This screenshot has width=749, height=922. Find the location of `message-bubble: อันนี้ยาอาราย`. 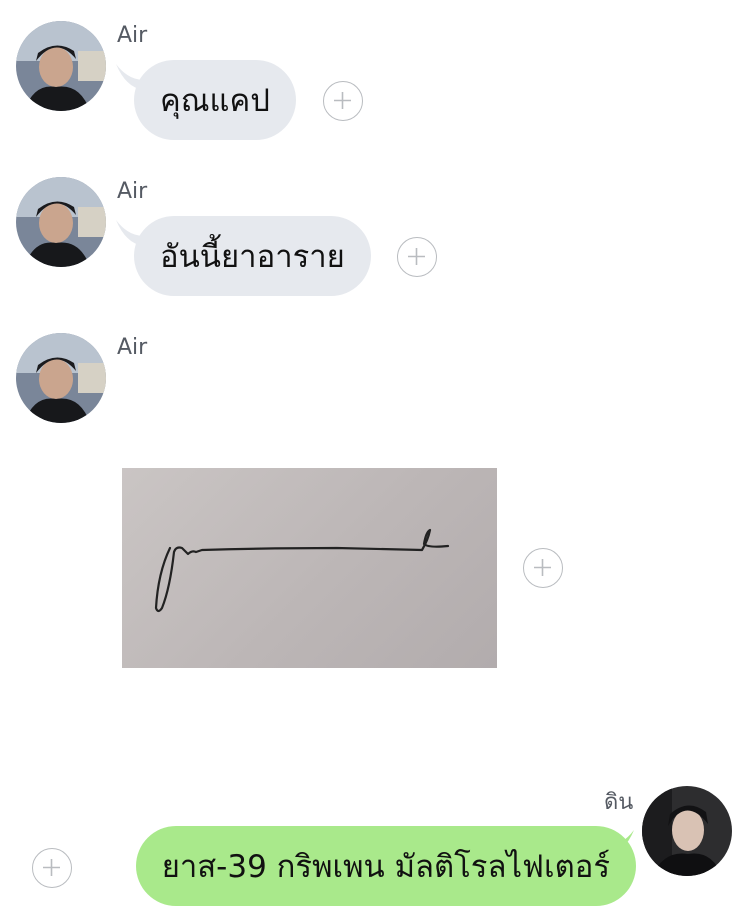

message-bubble: อันนี้ยาอาราย is located at coordinates (252, 256).